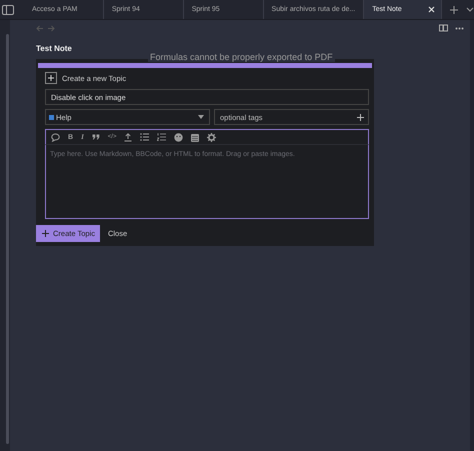 Image resolution: width=474 pixels, height=451 pixels. Describe the element at coordinates (179, 137) in the screenshot. I see `smiley-icon` at that location.